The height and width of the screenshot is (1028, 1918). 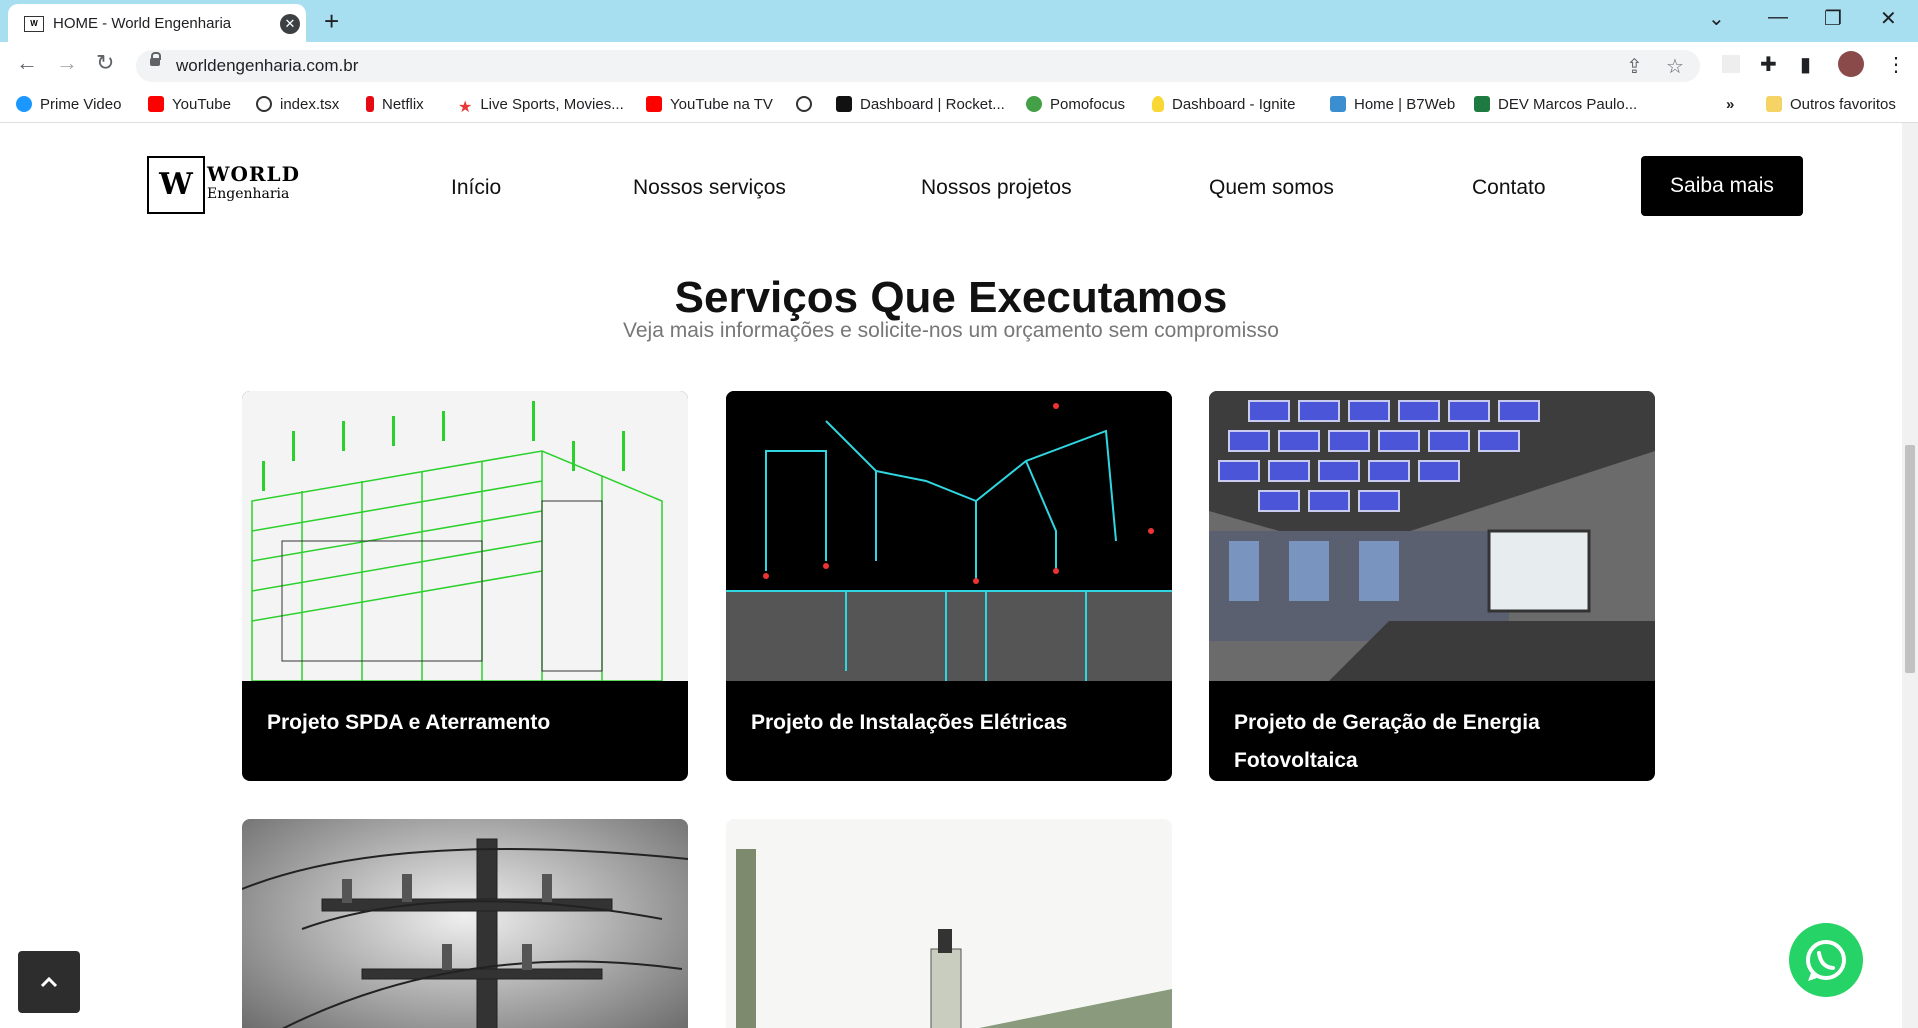 What do you see at coordinates (1509, 188) in the screenshot?
I see `nav-contato: Contato` at bounding box center [1509, 188].